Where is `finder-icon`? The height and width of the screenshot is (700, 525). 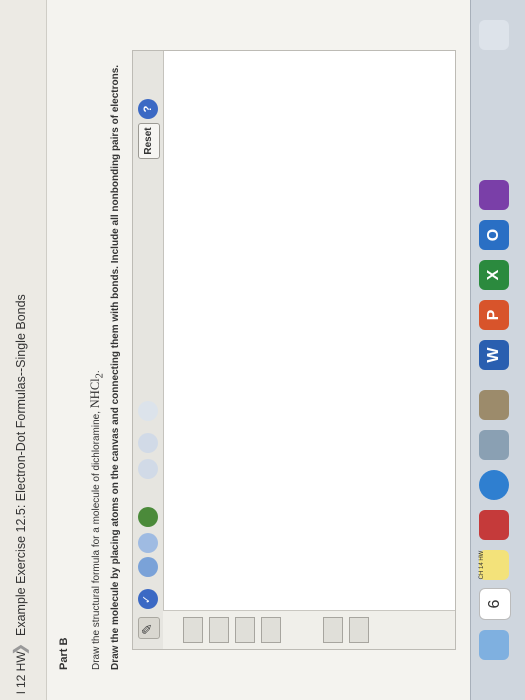 finder-icon is located at coordinates (494, 645).